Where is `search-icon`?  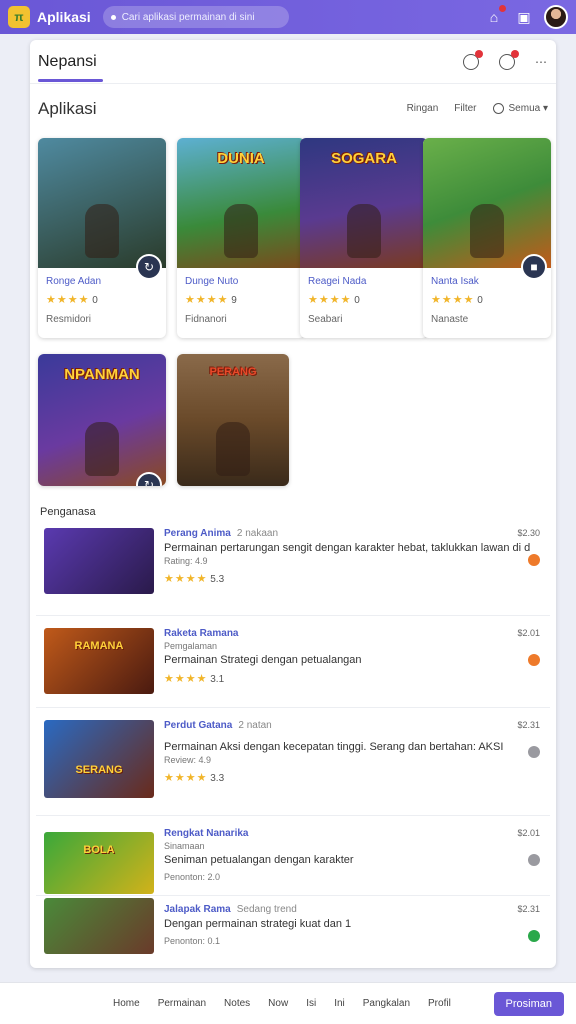 search-icon is located at coordinates (113, 17).